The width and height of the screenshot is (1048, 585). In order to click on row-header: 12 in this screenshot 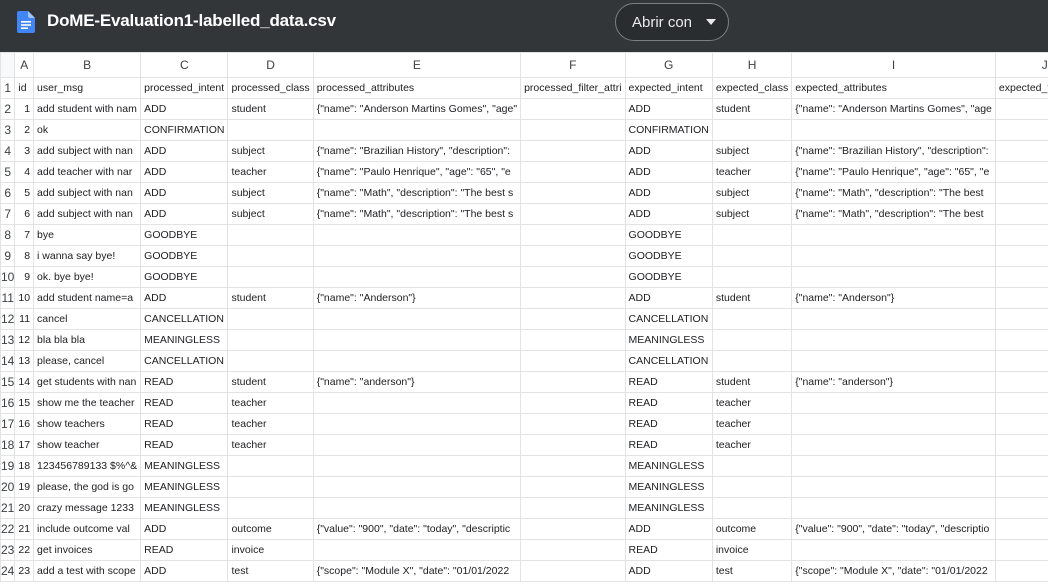, I will do `click(8, 319)`.